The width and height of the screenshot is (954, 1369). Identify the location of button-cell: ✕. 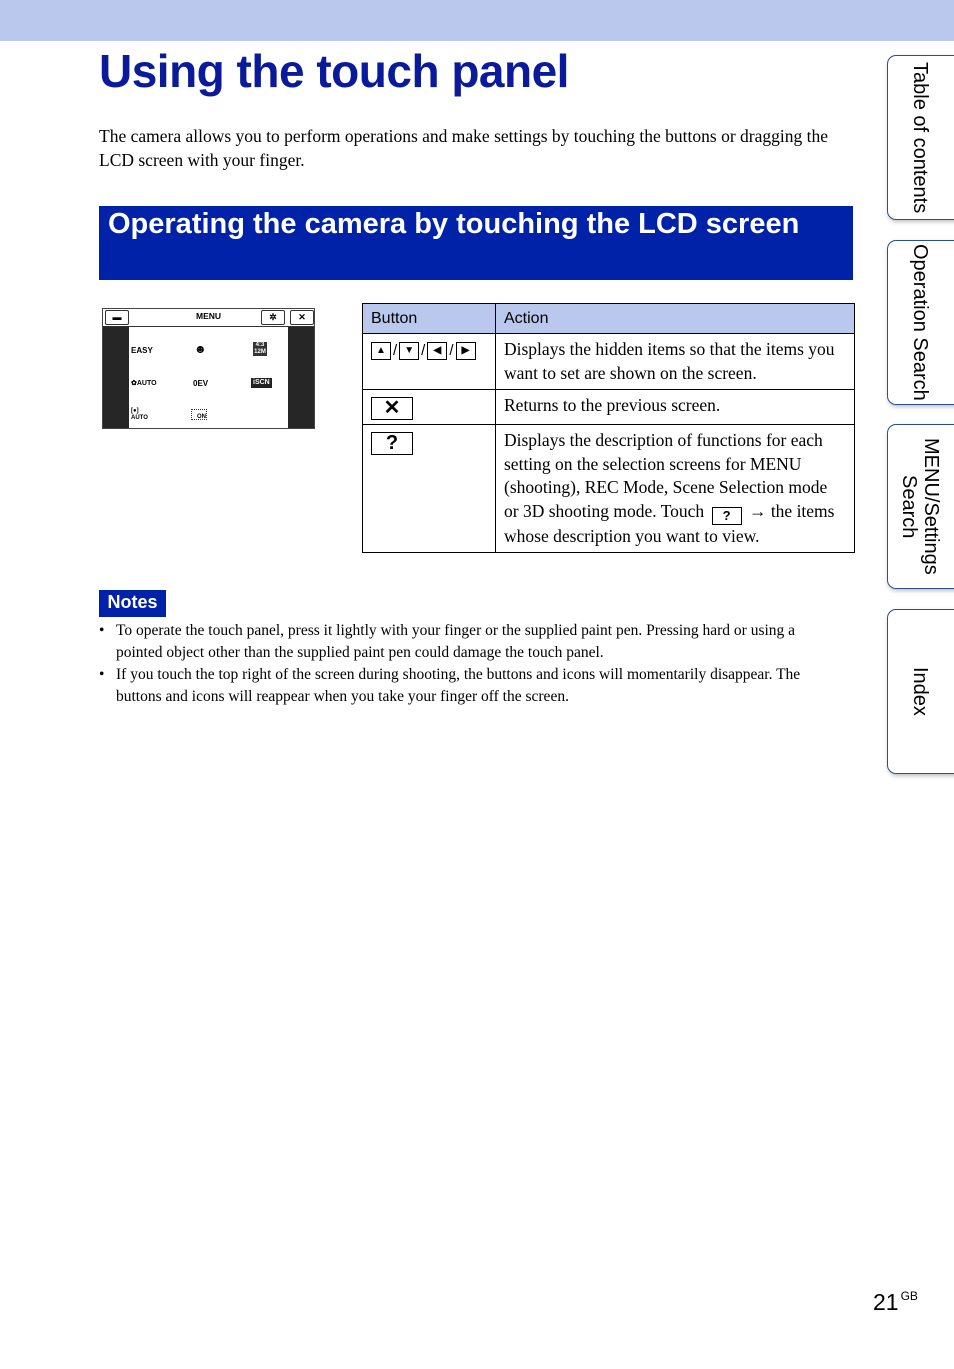
(429, 407).